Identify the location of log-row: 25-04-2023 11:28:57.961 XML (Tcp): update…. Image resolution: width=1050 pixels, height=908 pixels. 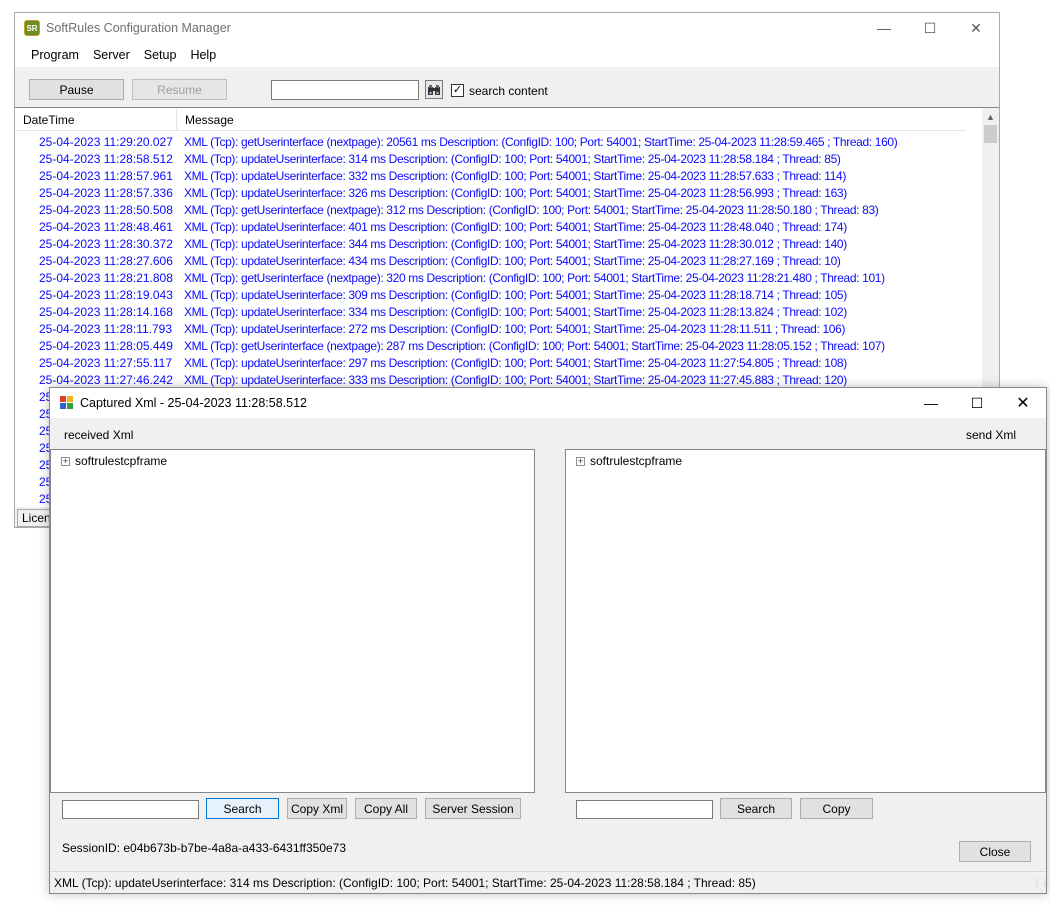
(490, 175).